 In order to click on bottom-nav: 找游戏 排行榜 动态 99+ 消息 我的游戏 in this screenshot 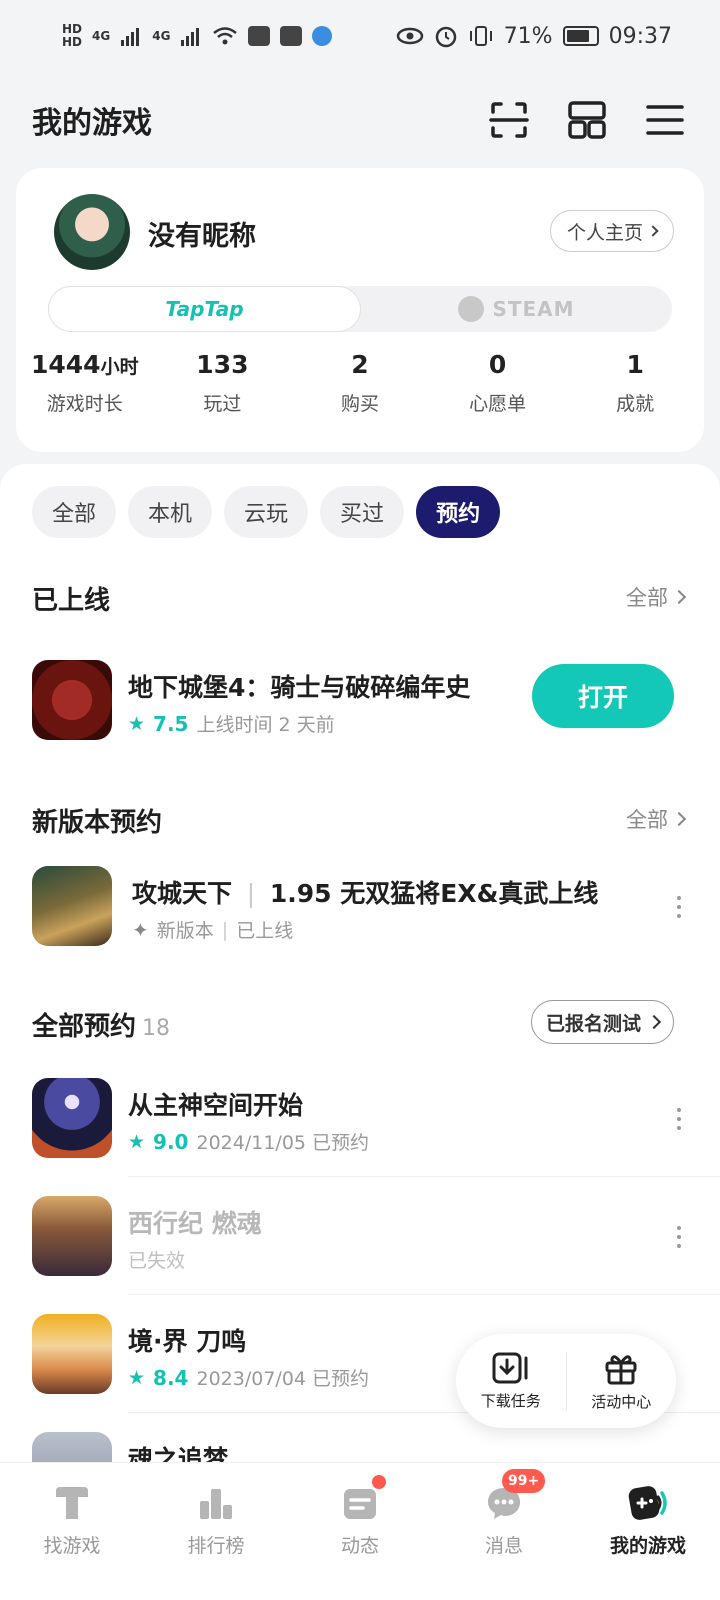, I will do `click(360, 1531)`.